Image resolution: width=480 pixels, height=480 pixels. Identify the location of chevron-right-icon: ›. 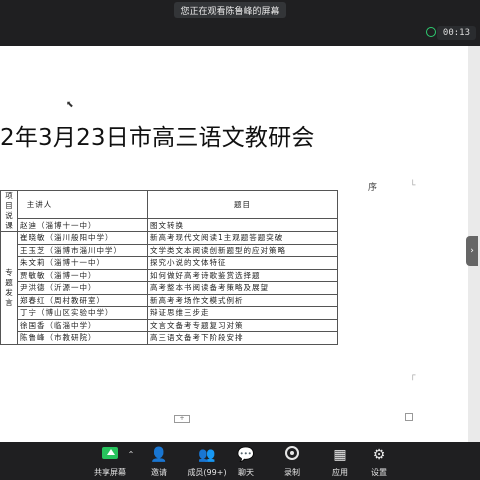
(472, 251).